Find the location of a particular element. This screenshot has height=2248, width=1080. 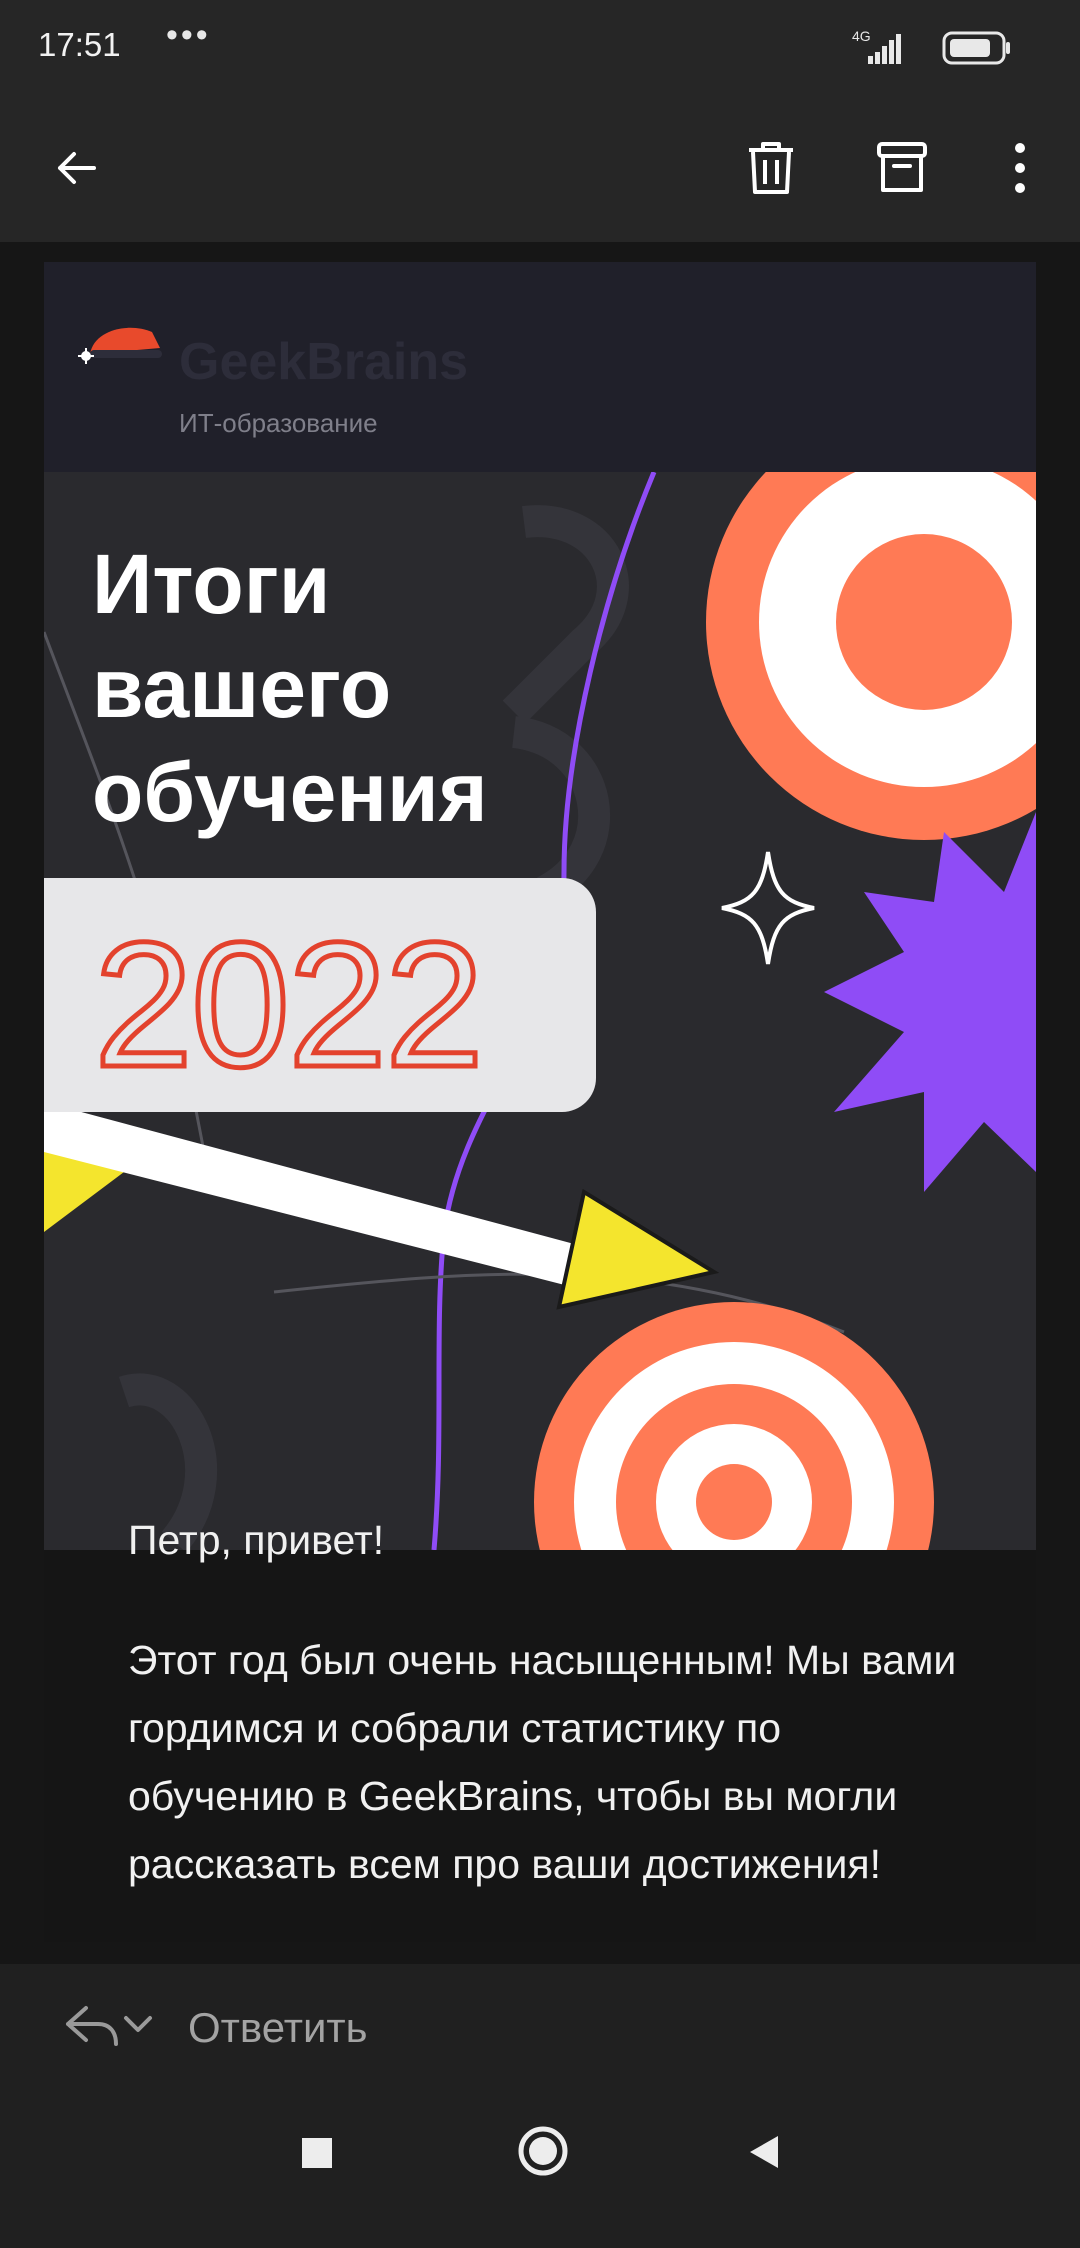

system-nav-bar is located at coordinates (540, 2166).